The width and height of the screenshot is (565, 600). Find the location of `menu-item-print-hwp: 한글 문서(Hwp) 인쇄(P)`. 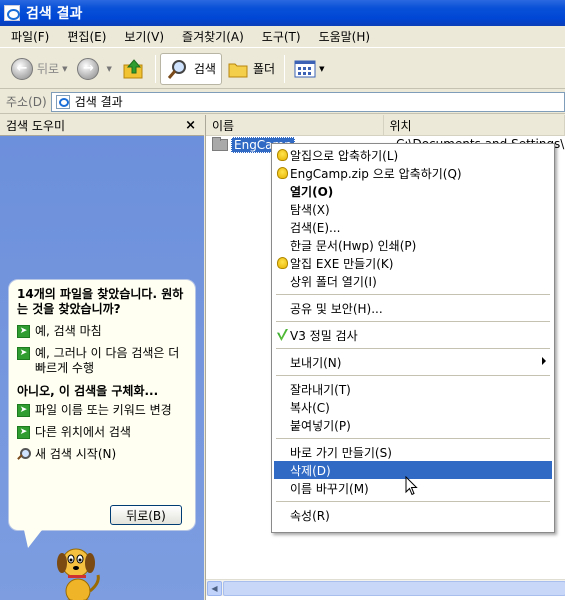

menu-item-print-hwp: 한글 문서(Hwp) 인쇄(P) is located at coordinates (413, 245).